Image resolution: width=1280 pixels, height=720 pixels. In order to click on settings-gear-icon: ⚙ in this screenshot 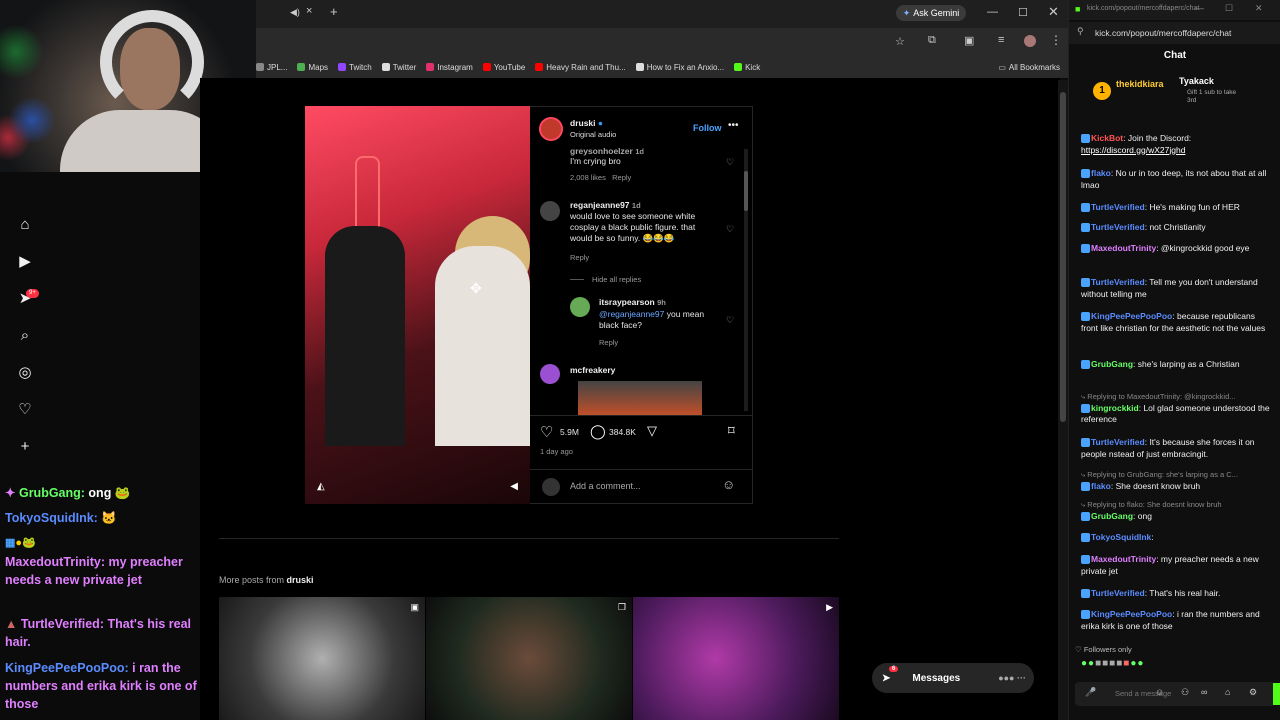, I will do `click(1253, 692)`.